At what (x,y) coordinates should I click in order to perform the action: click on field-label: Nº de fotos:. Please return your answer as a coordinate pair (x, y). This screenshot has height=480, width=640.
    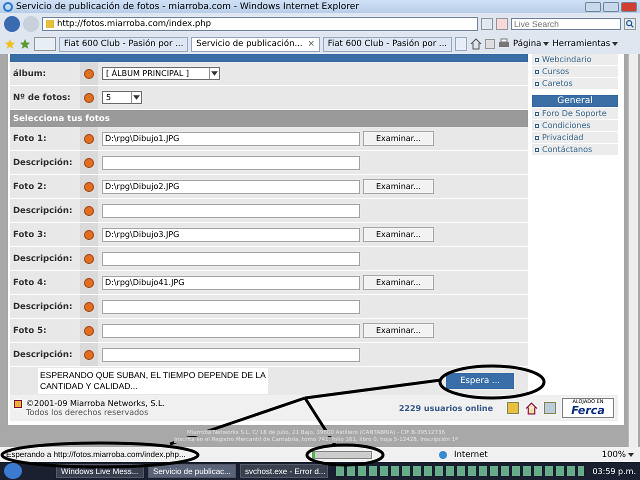
    Looking at the image, I should click on (42, 98).